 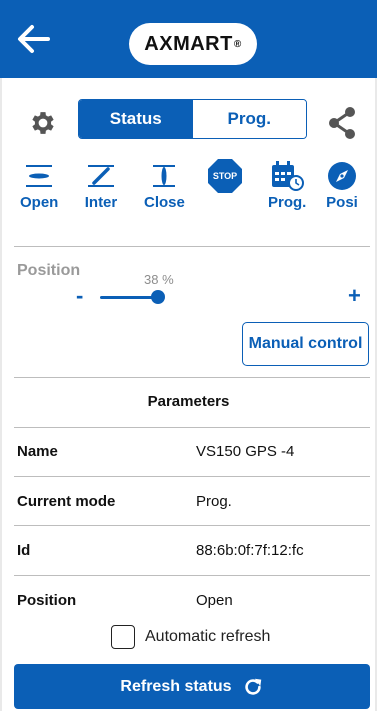 I want to click on app-header: AXMART ®, so click(x=188, y=39).